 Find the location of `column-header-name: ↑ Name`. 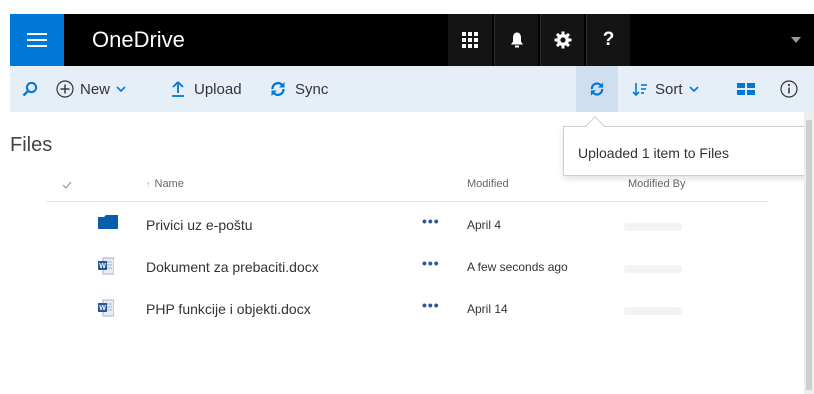

column-header-name: ↑ Name is located at coordinates (165, 184).